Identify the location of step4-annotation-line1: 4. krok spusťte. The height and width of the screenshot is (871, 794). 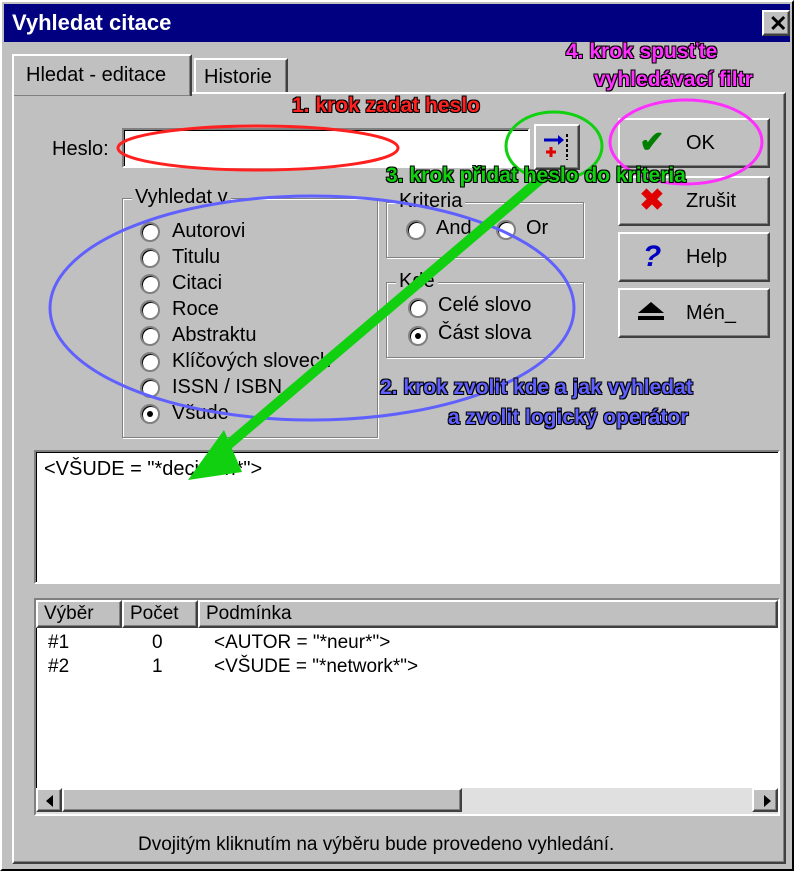
(641, 52).